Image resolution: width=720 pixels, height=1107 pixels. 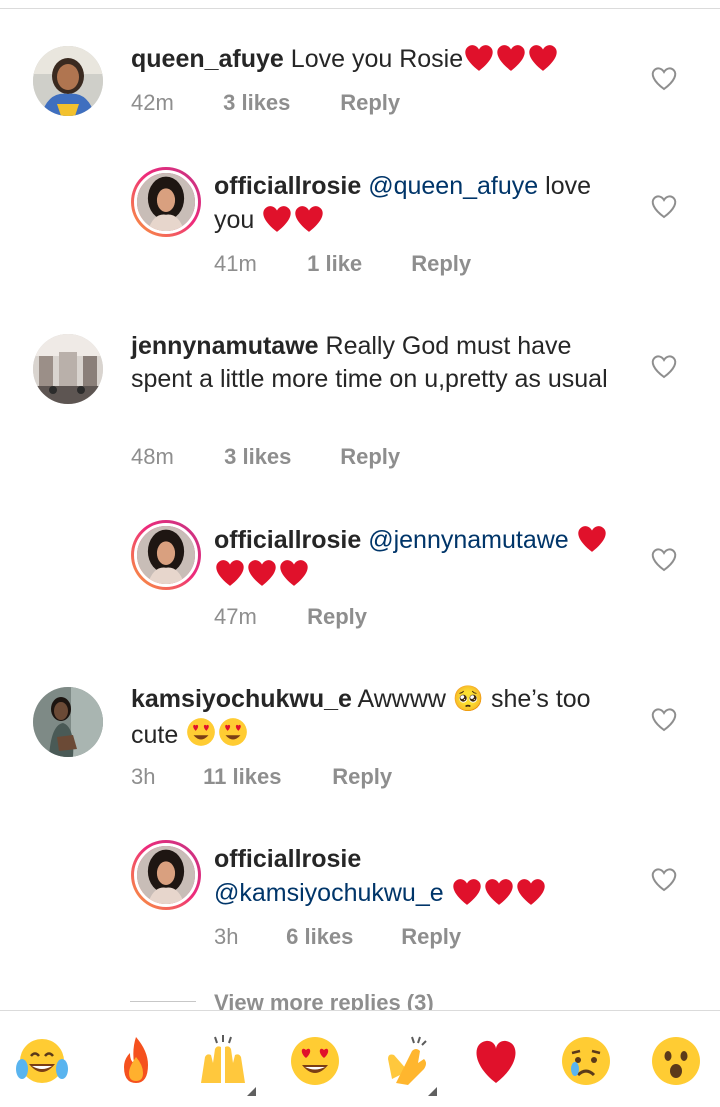 I want to click on comment-body: officiallrosie @jennynamutawe, so click(x=424, y=557).